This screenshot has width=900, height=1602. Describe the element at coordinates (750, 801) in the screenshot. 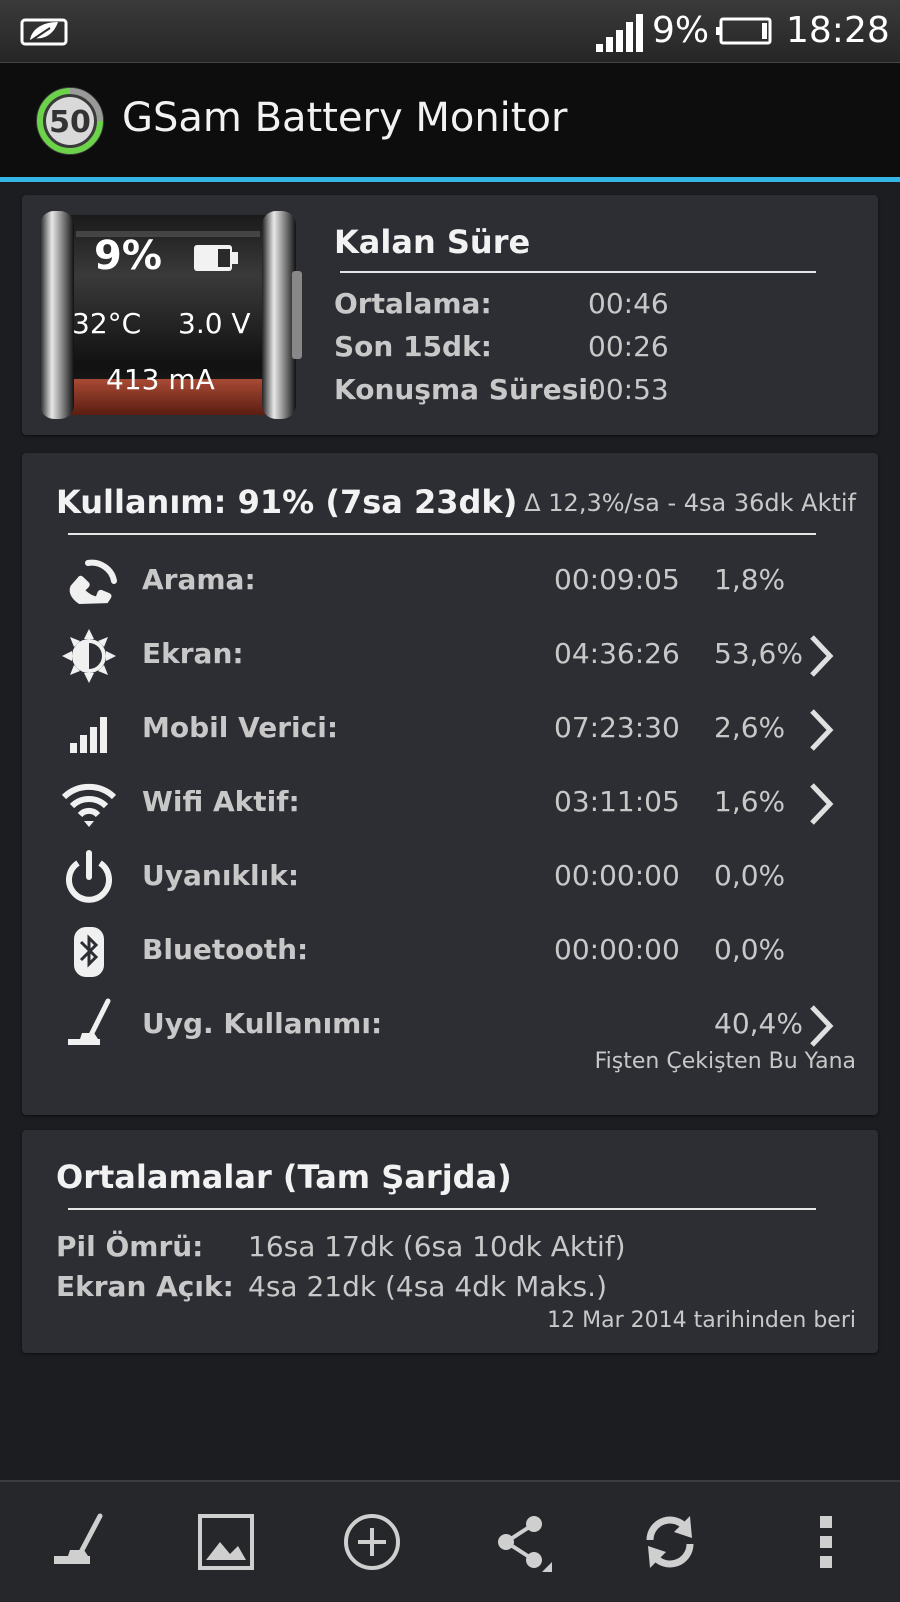

I see `usage-percent: 1,6%` at that location.